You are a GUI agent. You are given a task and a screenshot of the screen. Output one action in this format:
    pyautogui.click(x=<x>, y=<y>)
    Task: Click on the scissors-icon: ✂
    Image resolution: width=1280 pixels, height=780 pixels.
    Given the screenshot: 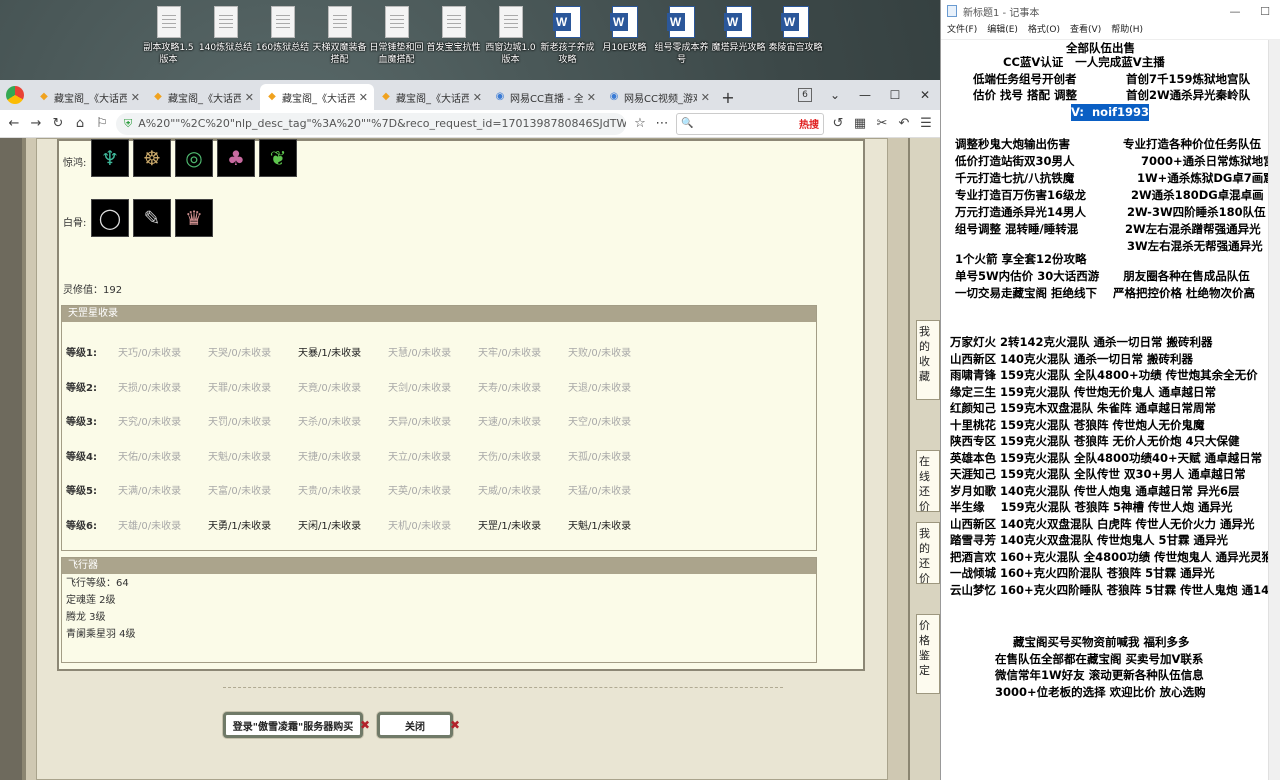 What is the action you would take?
    pyautogui.click(x=882, y=123)
    